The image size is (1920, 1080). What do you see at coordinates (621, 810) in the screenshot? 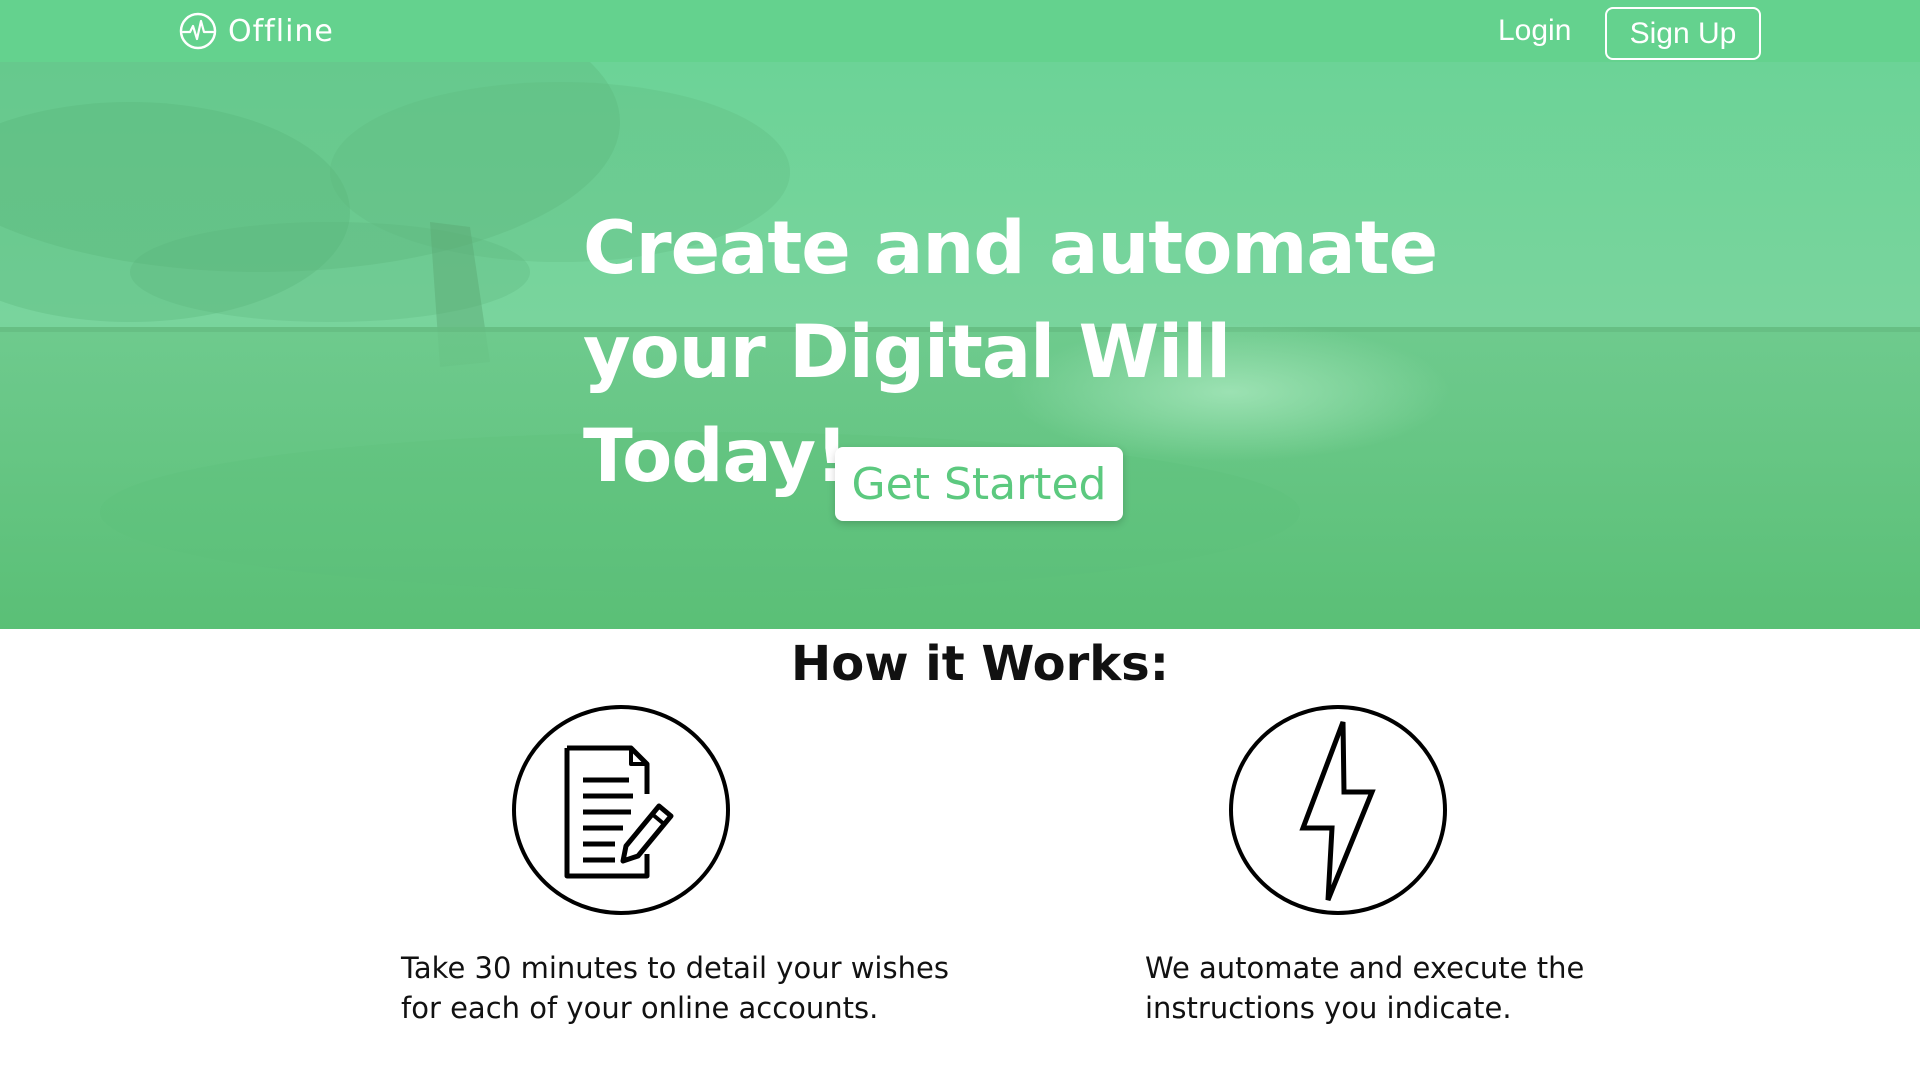
I see `document-edit-icon` at bounding box center [621, 810].